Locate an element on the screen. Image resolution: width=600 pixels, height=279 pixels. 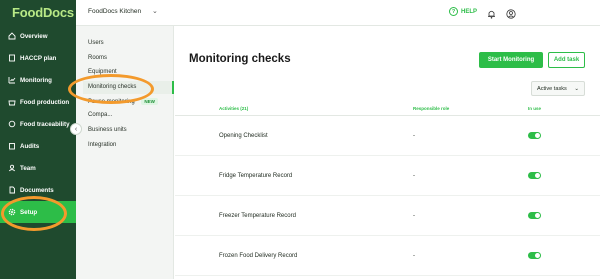
task-filter-dropdown: Active tasks ⌄ is located at coordinates (558, 88).